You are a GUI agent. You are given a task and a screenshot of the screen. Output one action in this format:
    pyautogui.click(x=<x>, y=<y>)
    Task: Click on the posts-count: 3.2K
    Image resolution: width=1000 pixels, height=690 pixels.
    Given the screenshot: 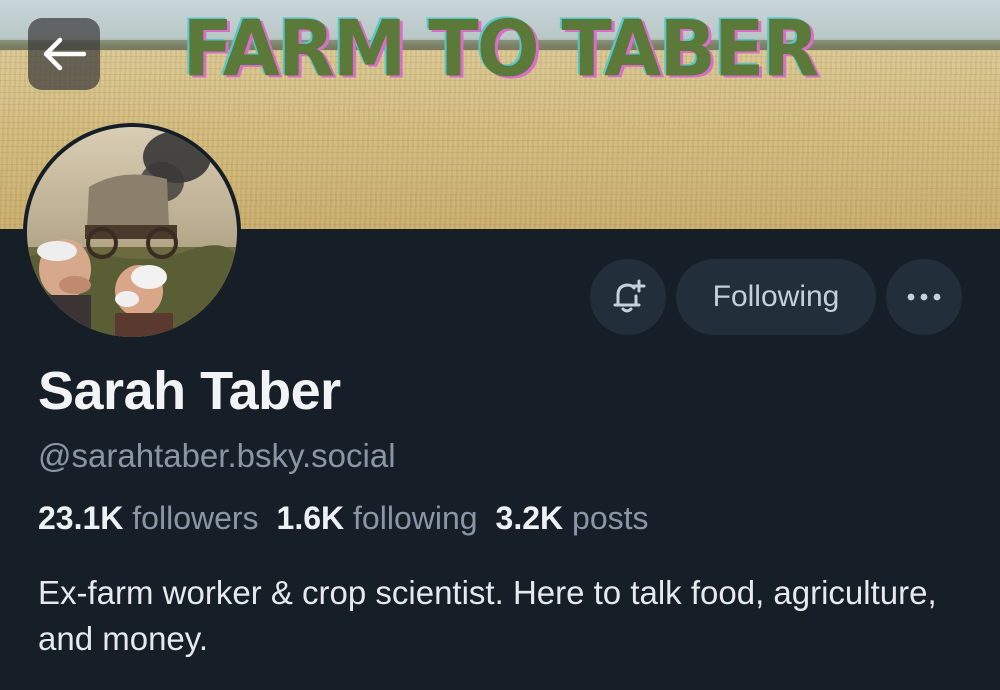 What is the action you would take?
    pyautogui.click(x=529, y=518)
    